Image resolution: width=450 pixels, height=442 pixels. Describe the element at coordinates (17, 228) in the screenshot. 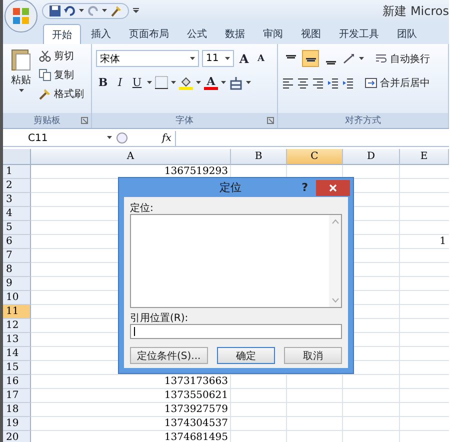

I see `row-header: 5` at that location.